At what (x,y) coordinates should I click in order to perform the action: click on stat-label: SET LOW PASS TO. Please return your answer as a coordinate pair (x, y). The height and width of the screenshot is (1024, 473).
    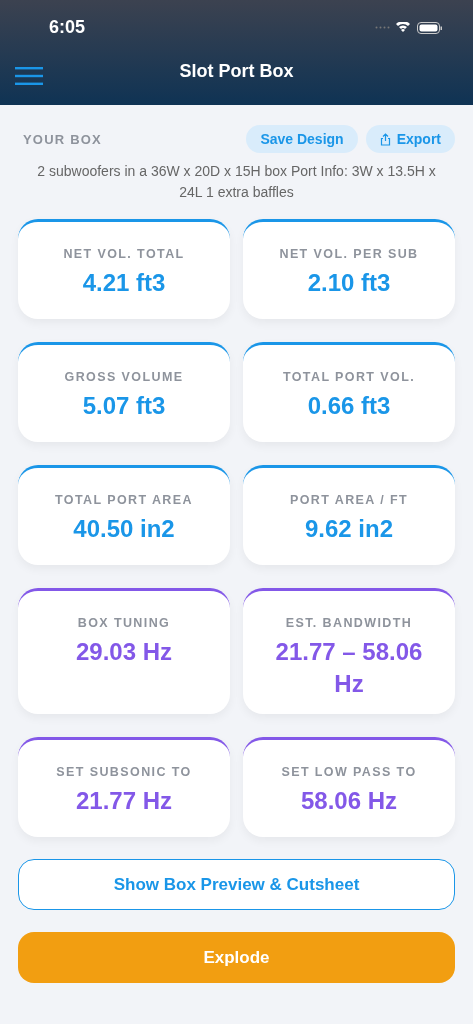
    Looking at the image, I should click on (349, 772).